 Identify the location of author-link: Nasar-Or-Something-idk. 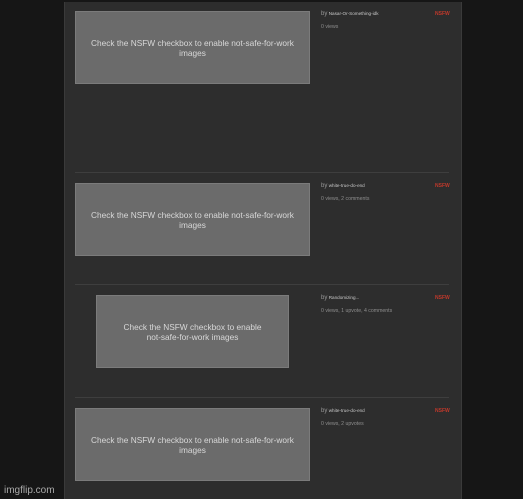
(354, 13).